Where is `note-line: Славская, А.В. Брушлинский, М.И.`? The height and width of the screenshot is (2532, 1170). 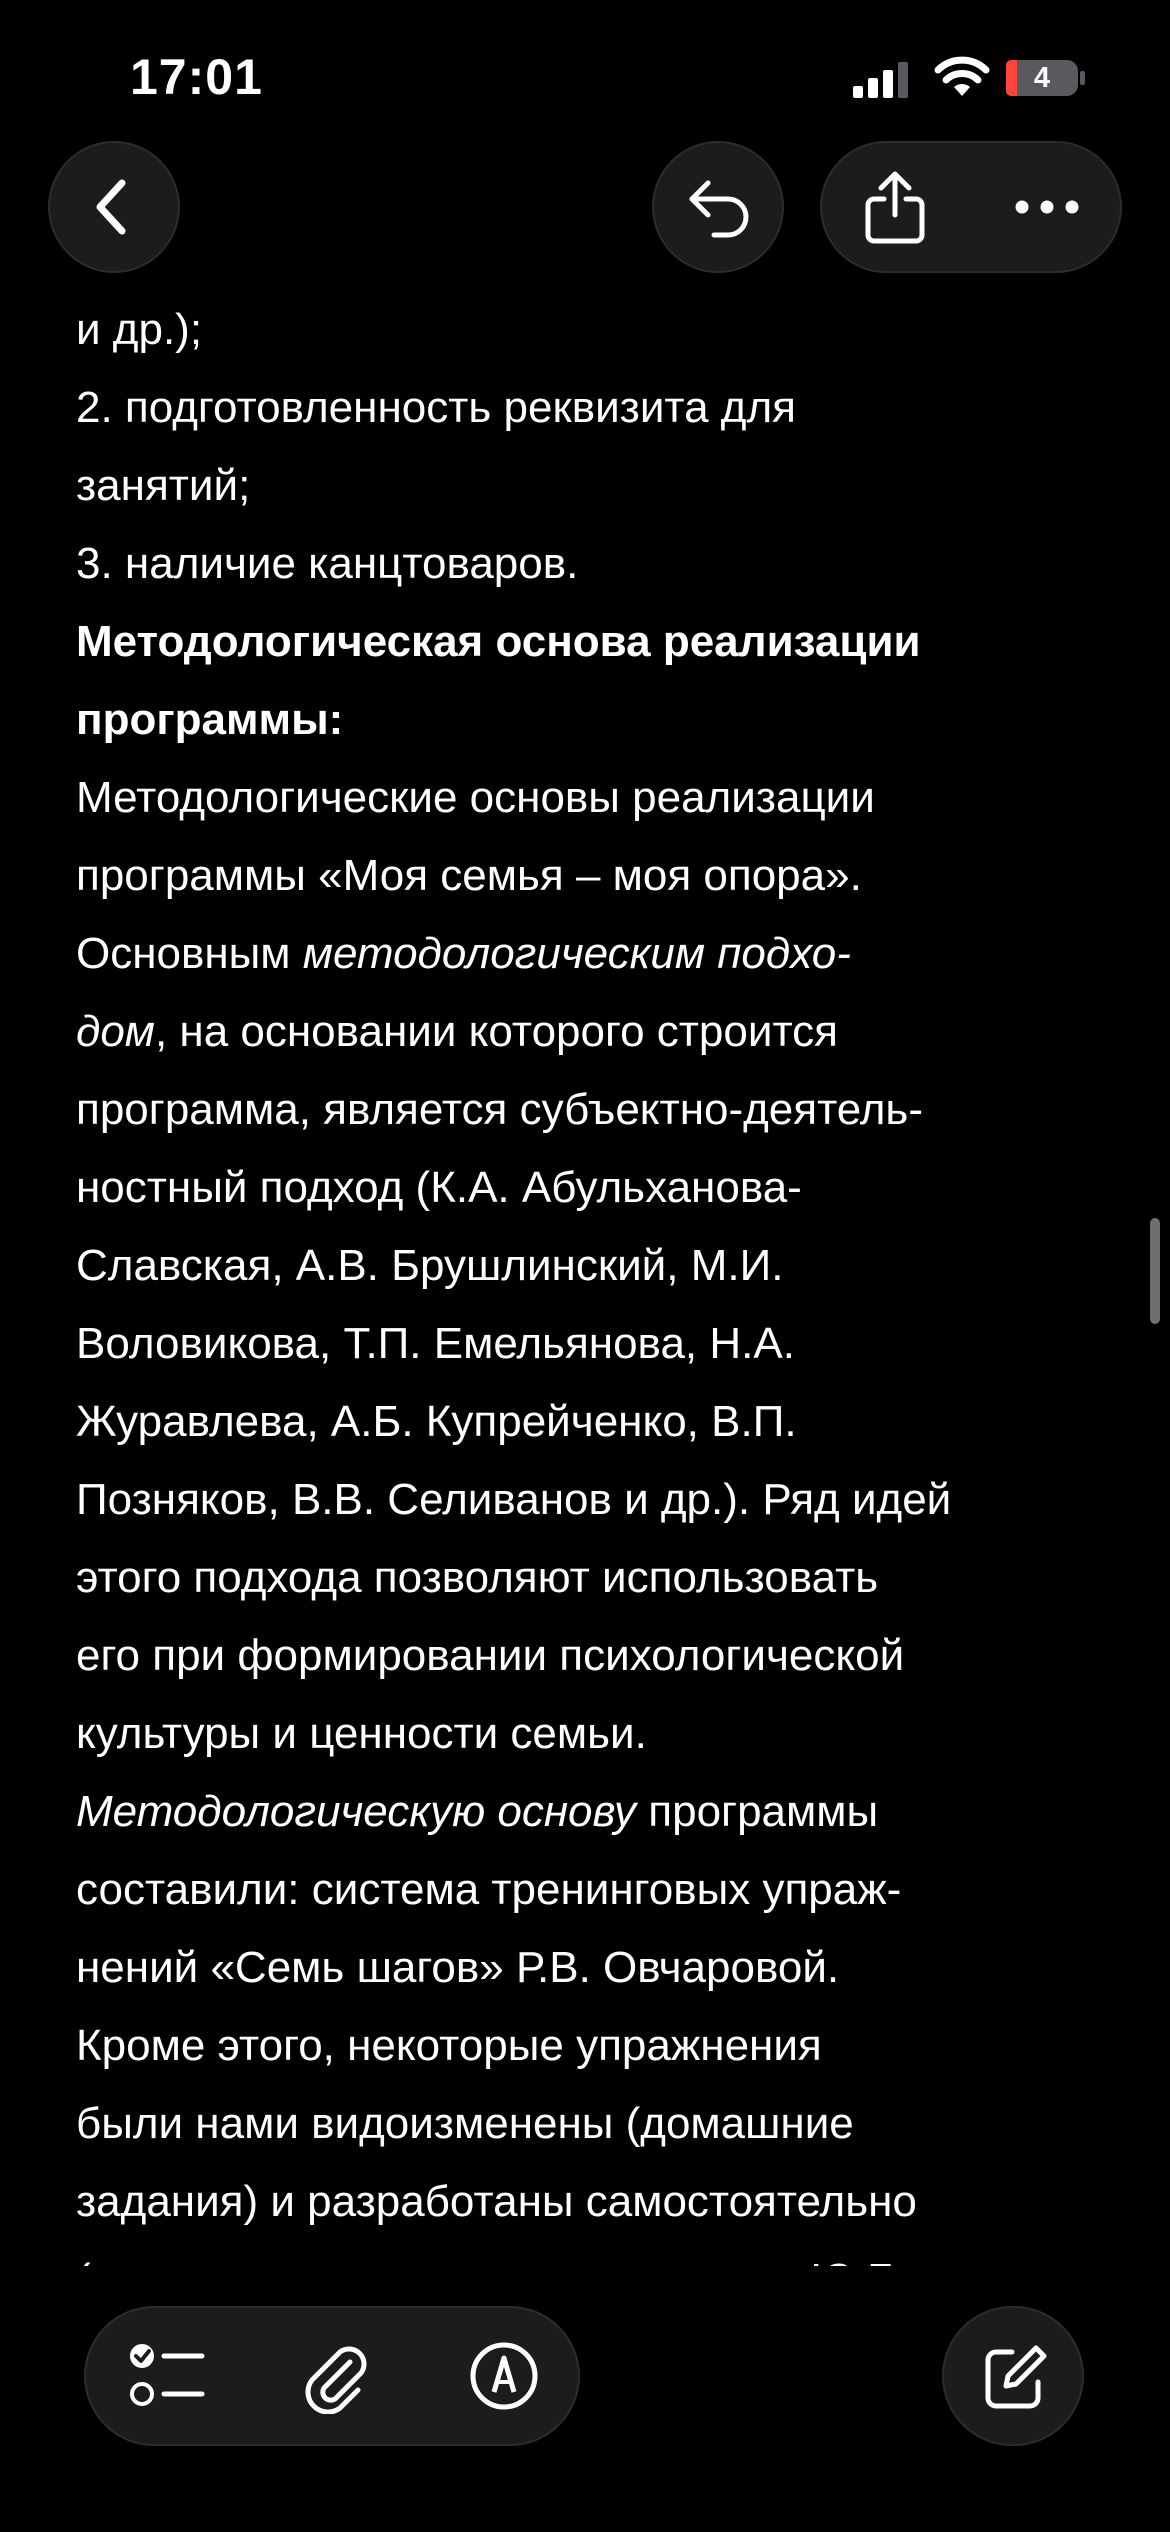
note-line: Славская, А.В. Брушлинский, М.И. is located at coordinates (596, 1266).